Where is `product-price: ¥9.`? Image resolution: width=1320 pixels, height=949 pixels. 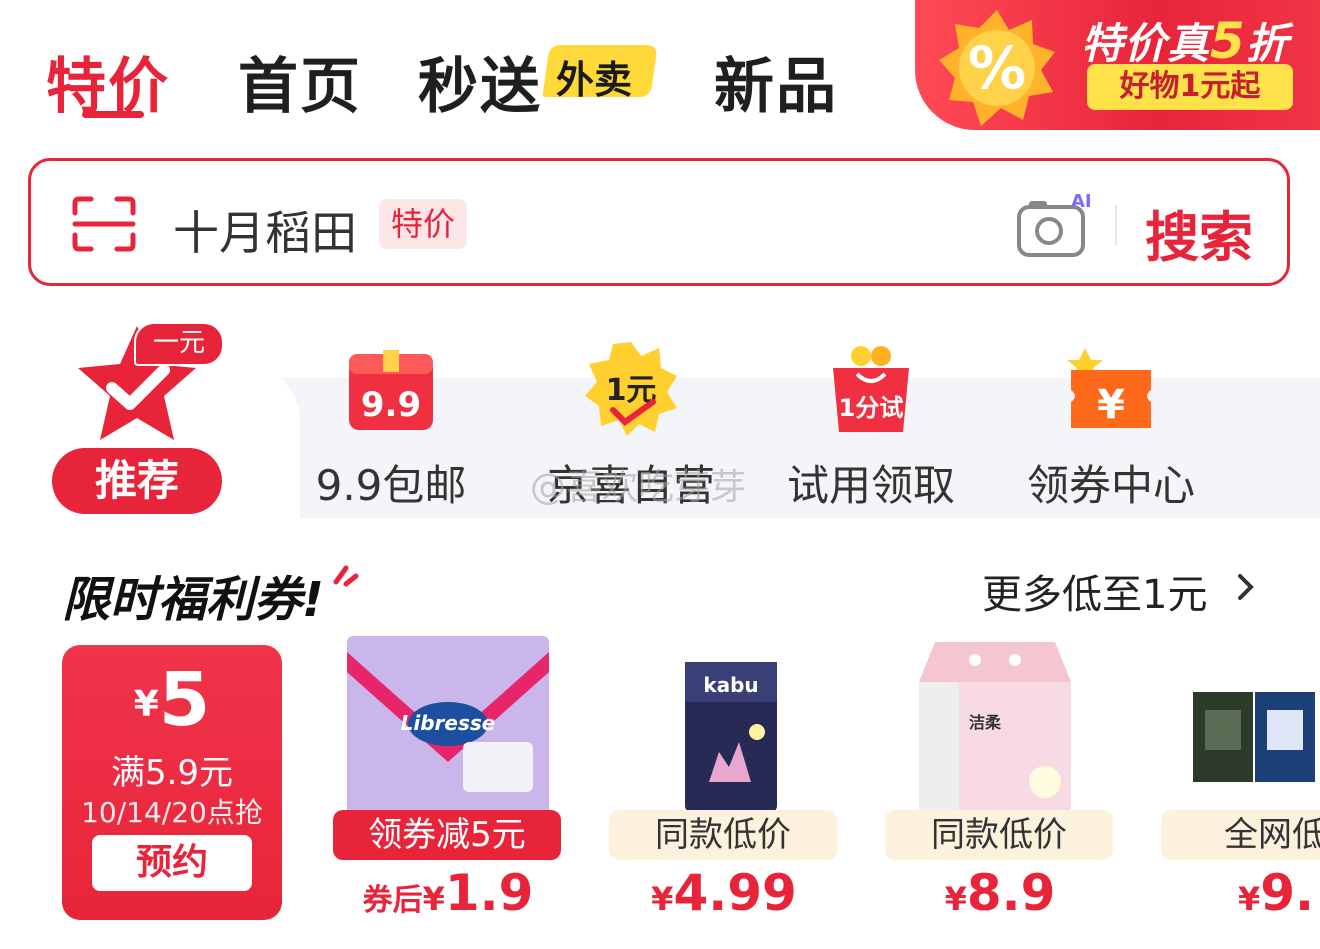 product-price: ¥9. is located at coordinates (1276, 893).